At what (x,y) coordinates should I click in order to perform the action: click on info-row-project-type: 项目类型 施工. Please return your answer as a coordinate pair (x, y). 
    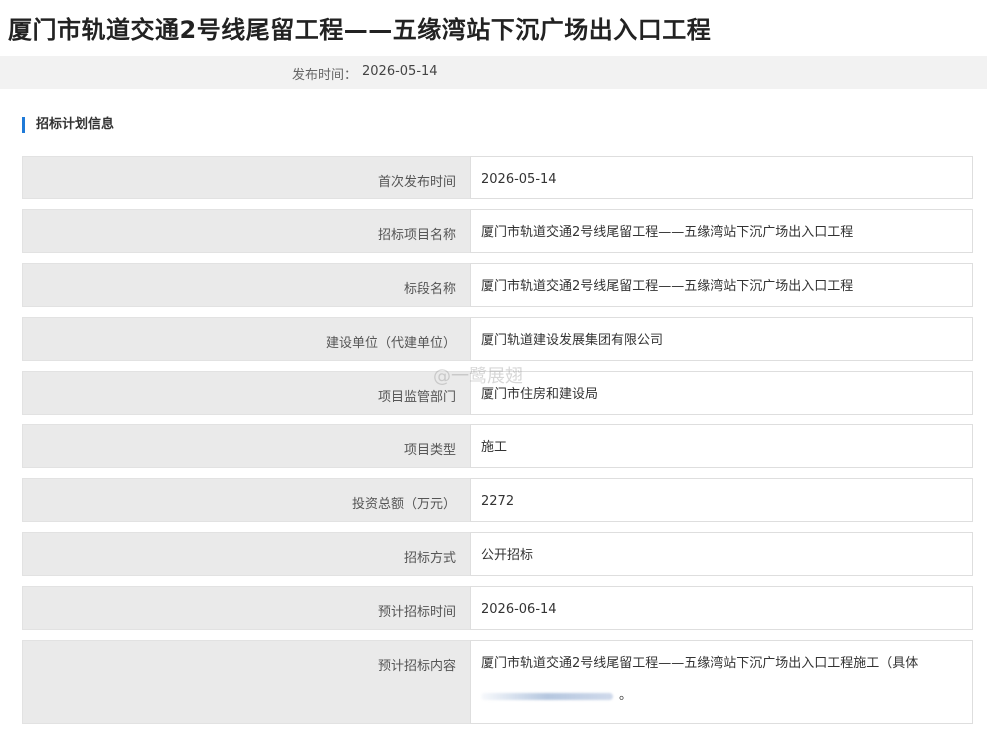
    Looking at the image, I should click on (497, 446).